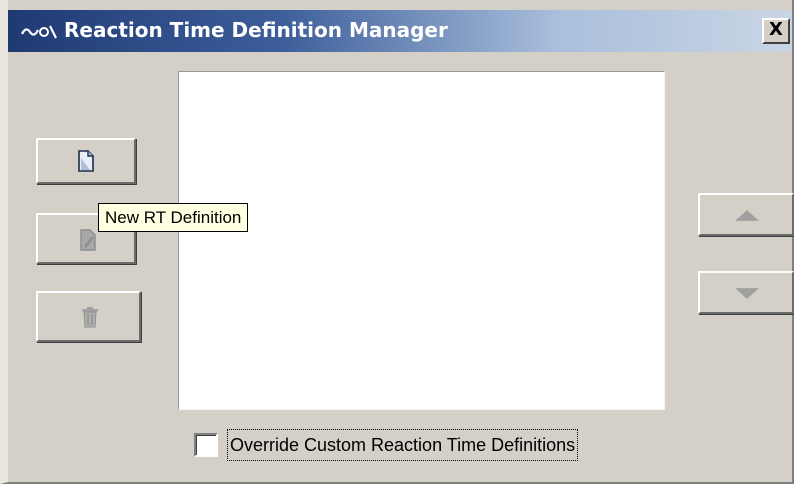 The width and height of the screenshot is (794, 484). What do you see at coordinates (39, 32) in the screenshot?
I see `wave-signal-icon` at bounding box center [39, 32].